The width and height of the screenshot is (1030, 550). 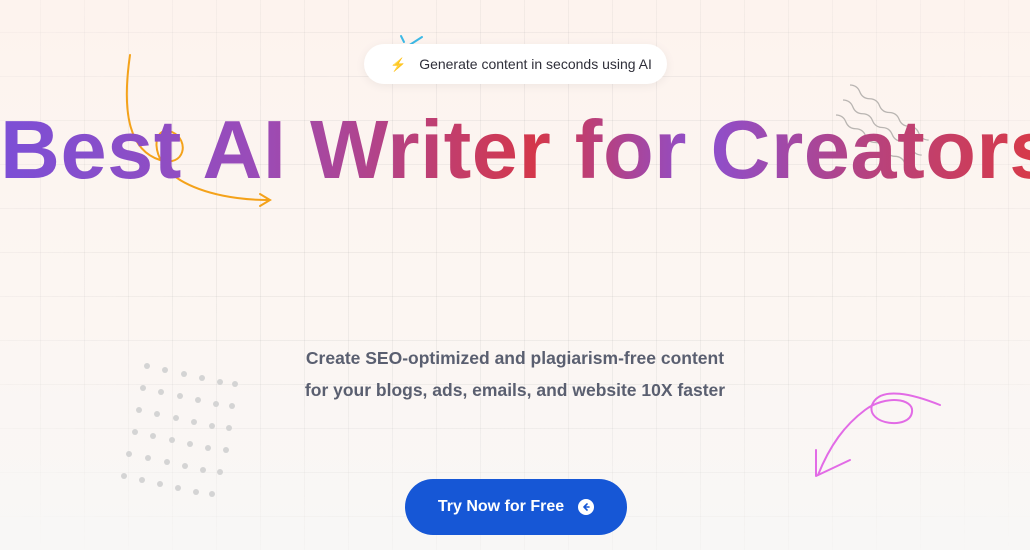 I want to click on announcement-badge: ⚡ Generate content in seconds using AI, so click(x=515, y=64).